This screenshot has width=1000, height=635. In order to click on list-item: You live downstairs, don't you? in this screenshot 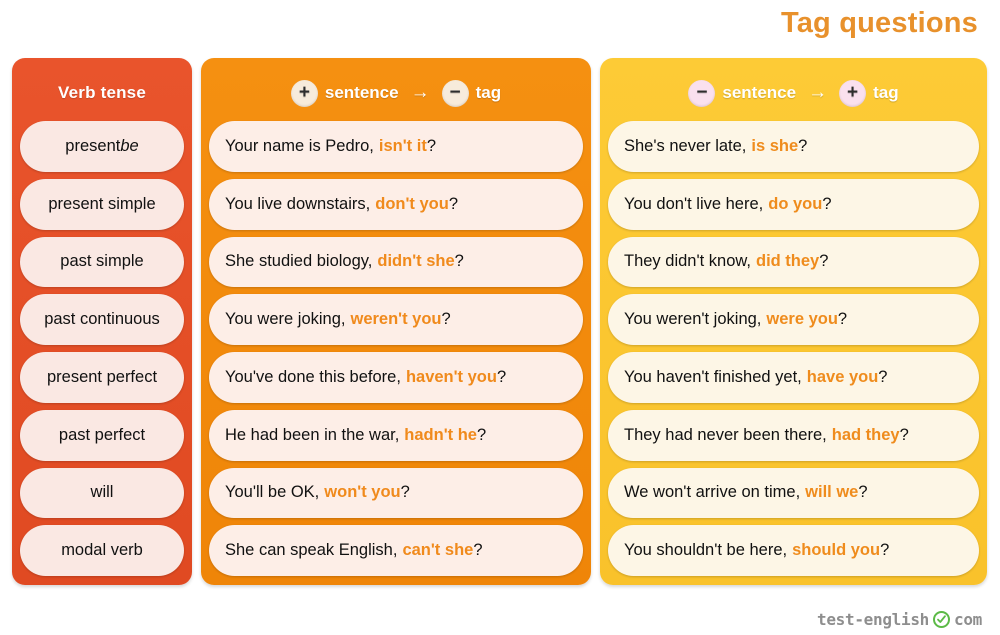, I will do `click(396, 204)`.